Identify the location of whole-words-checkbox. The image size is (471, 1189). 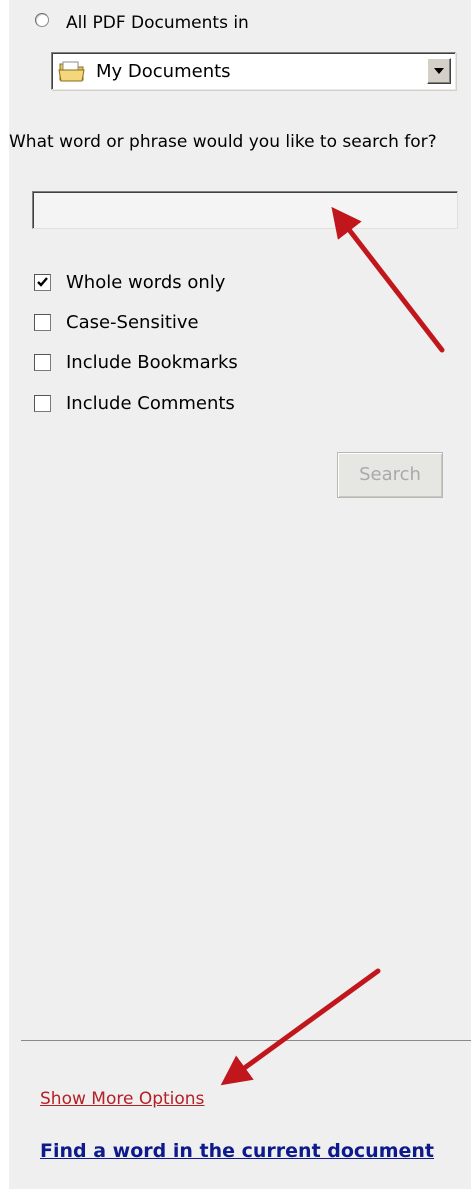
(42, 282).